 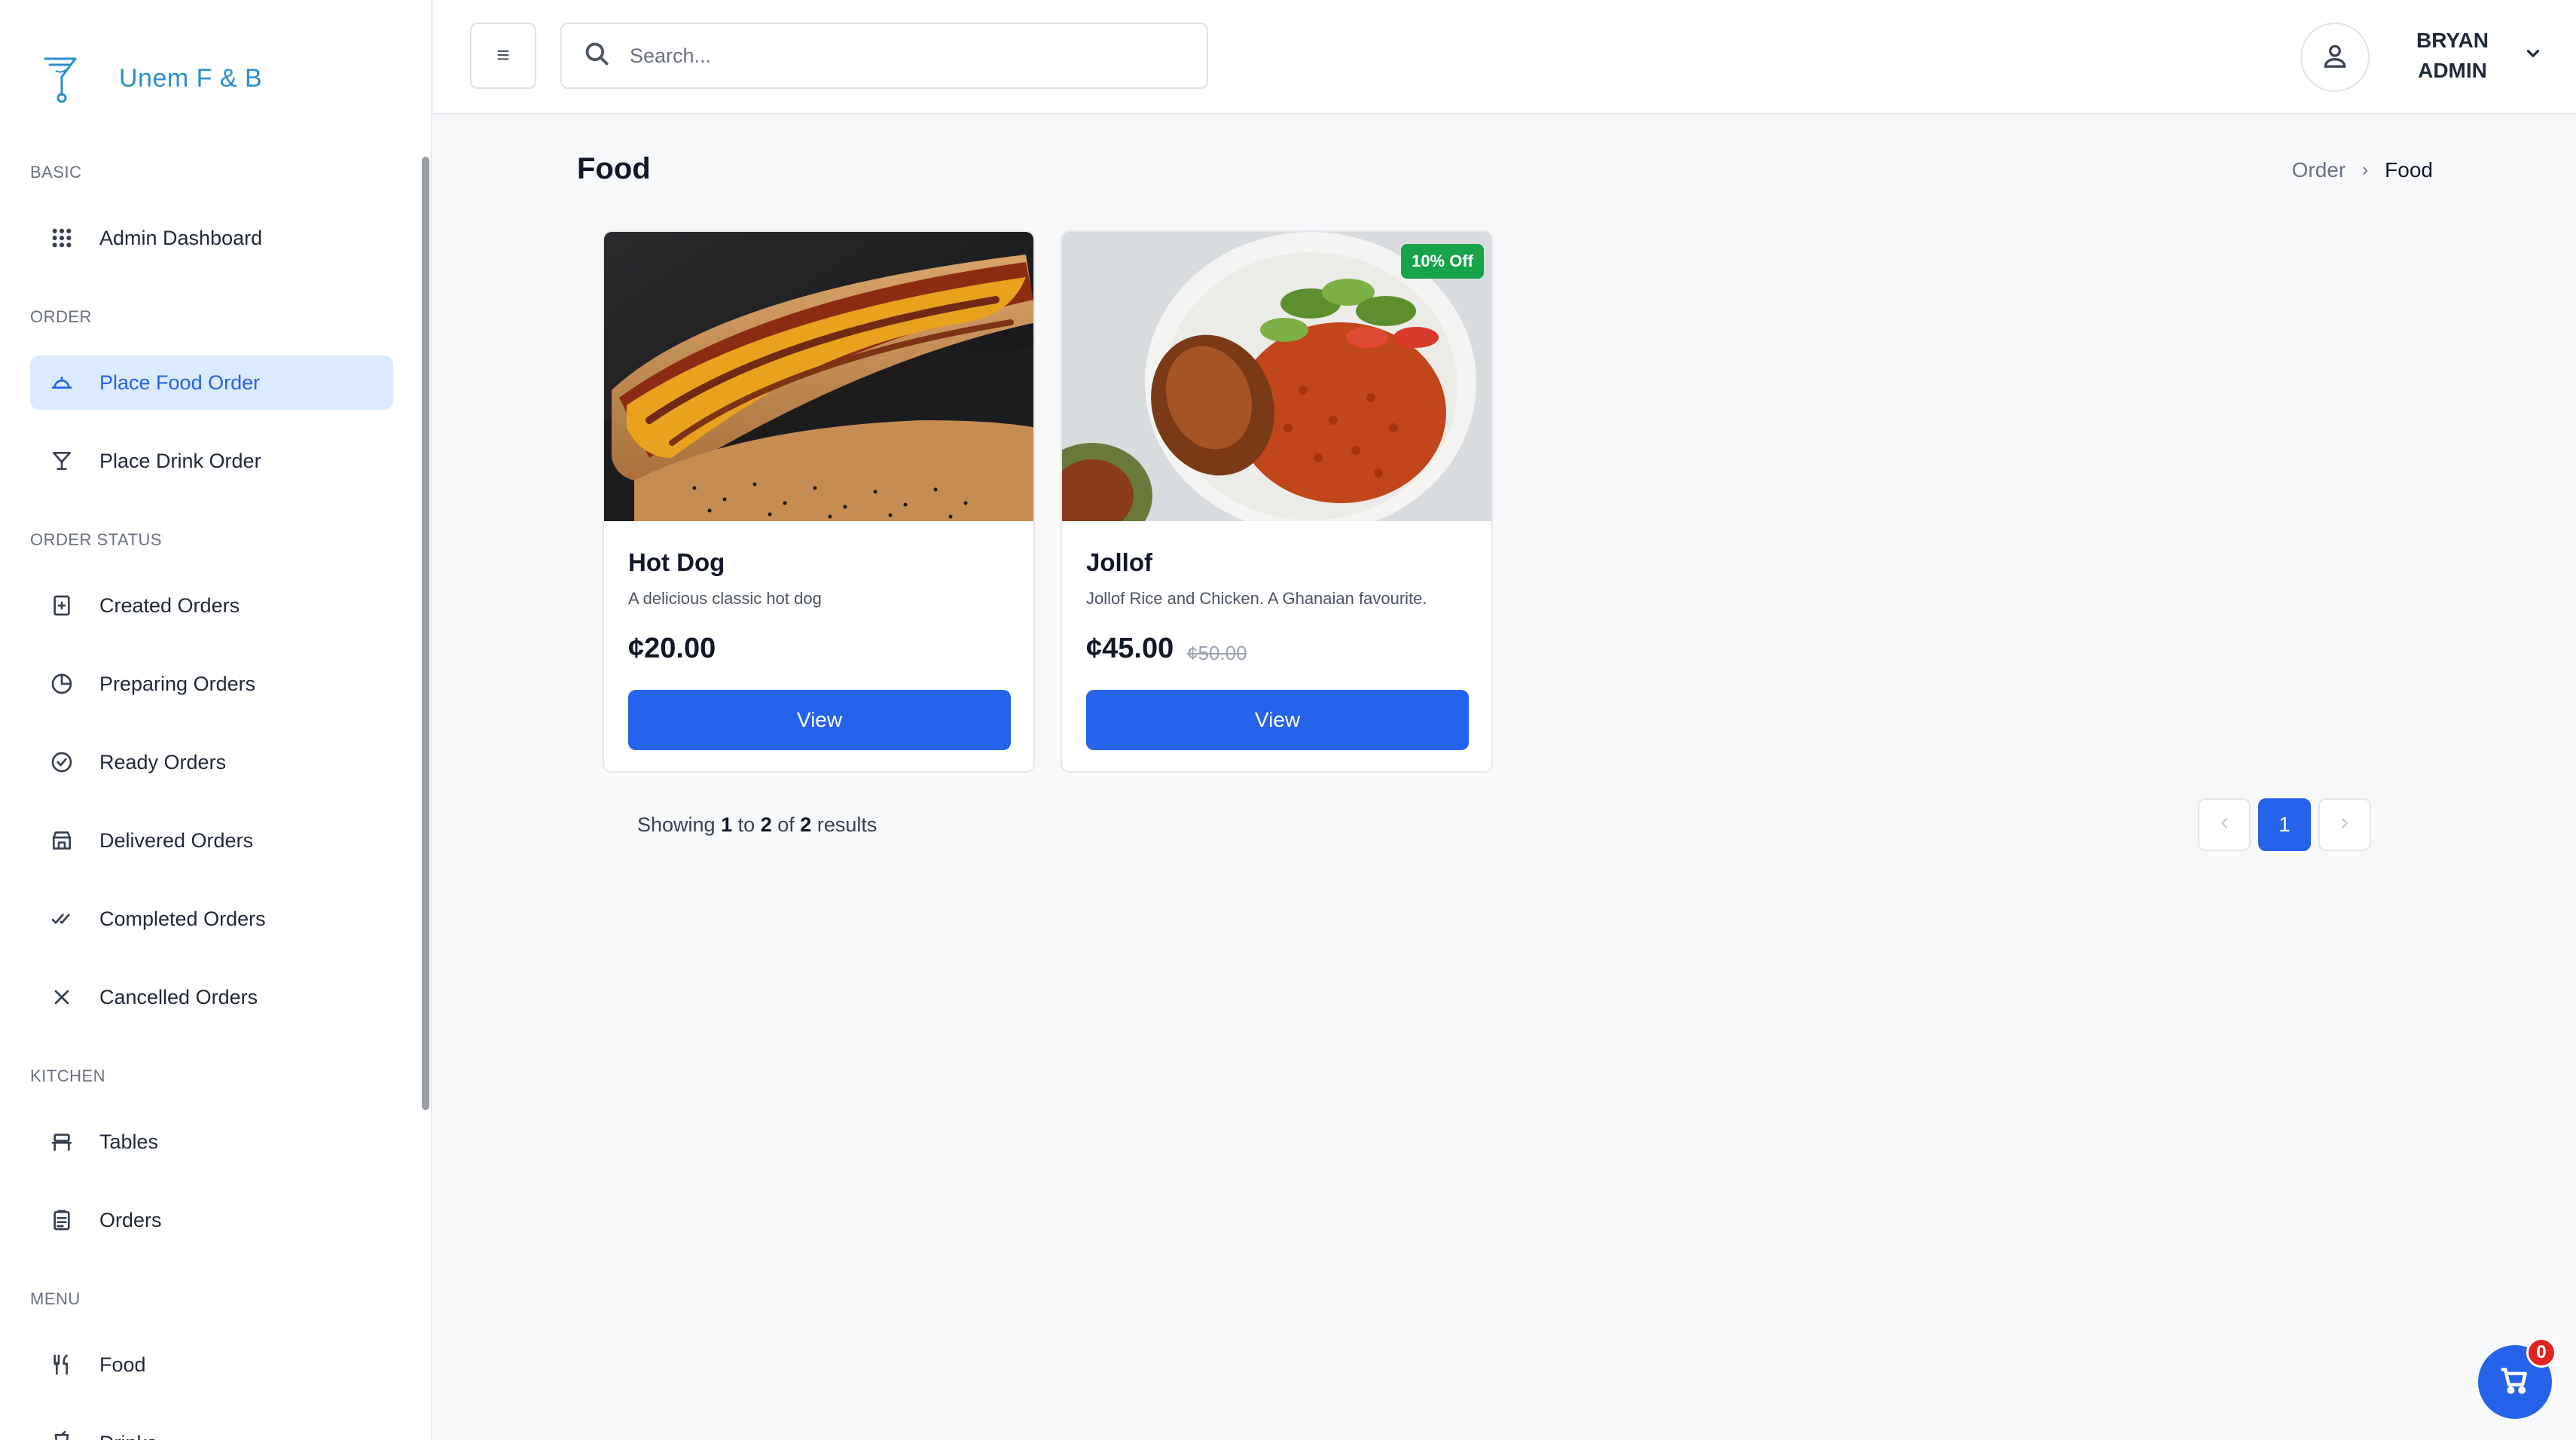 What do you see at coordinates (131, 1219) in the screenshot?
I see `sidebar-item-label: Orders` at bounding box center [131, 1219].